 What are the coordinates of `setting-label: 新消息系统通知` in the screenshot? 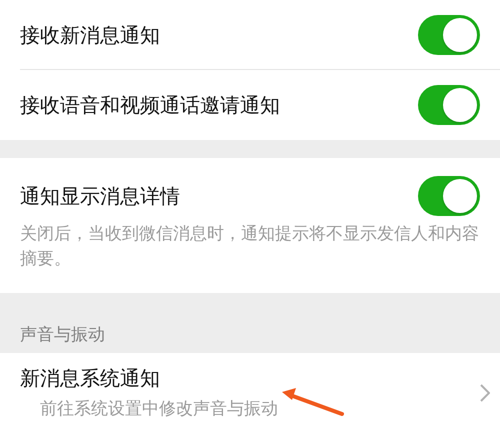 It's located at (250, 378).